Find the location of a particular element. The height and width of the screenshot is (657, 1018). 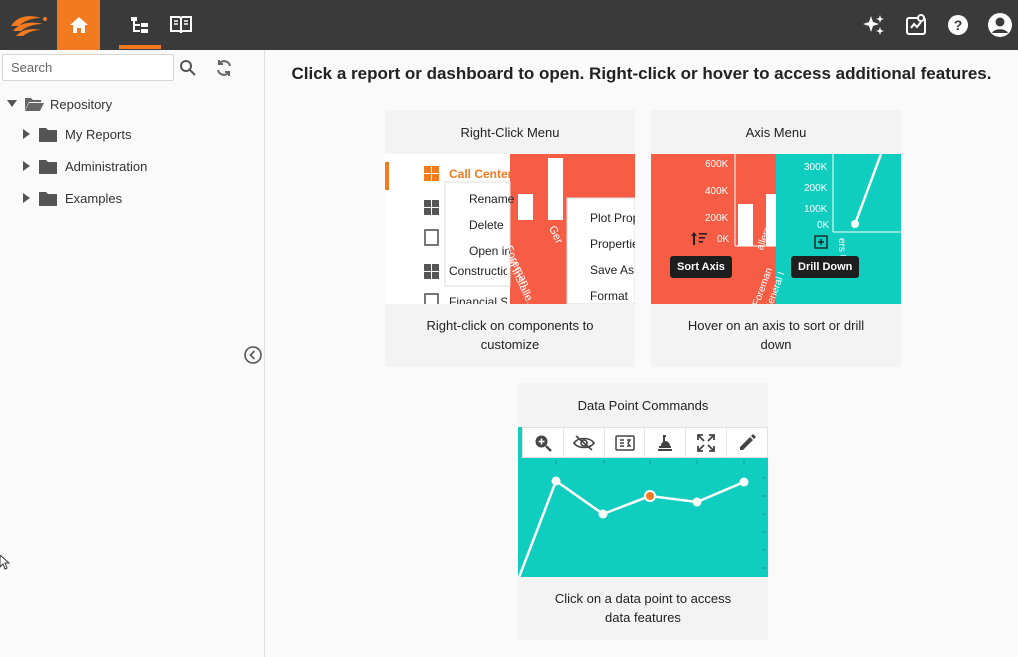

card-preview is located at coordinates (643, 502).